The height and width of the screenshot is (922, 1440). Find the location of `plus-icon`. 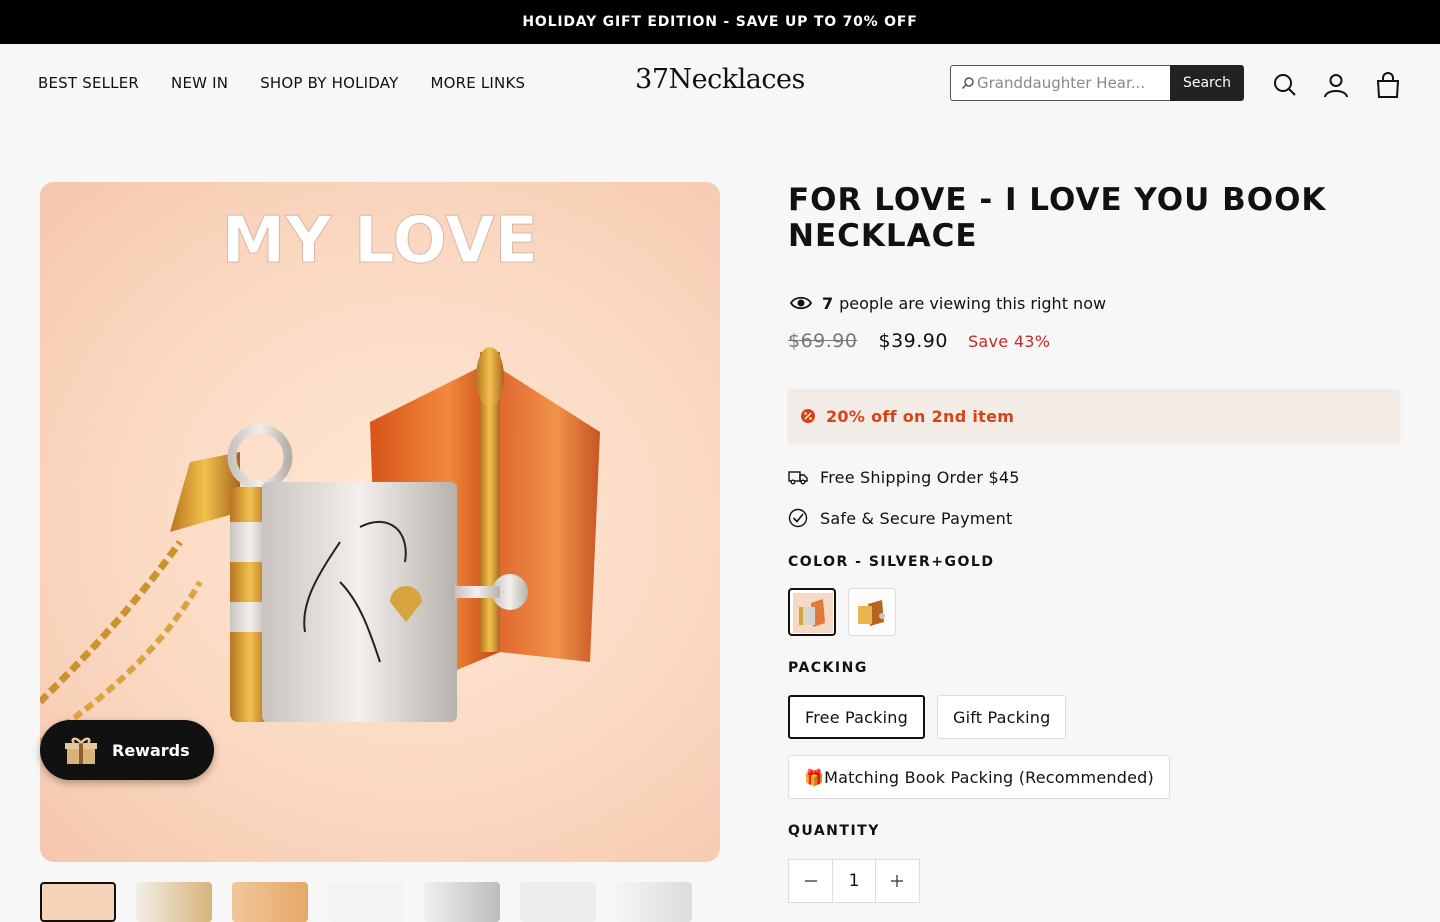

plus-icon is located at coordinates (897, 881).